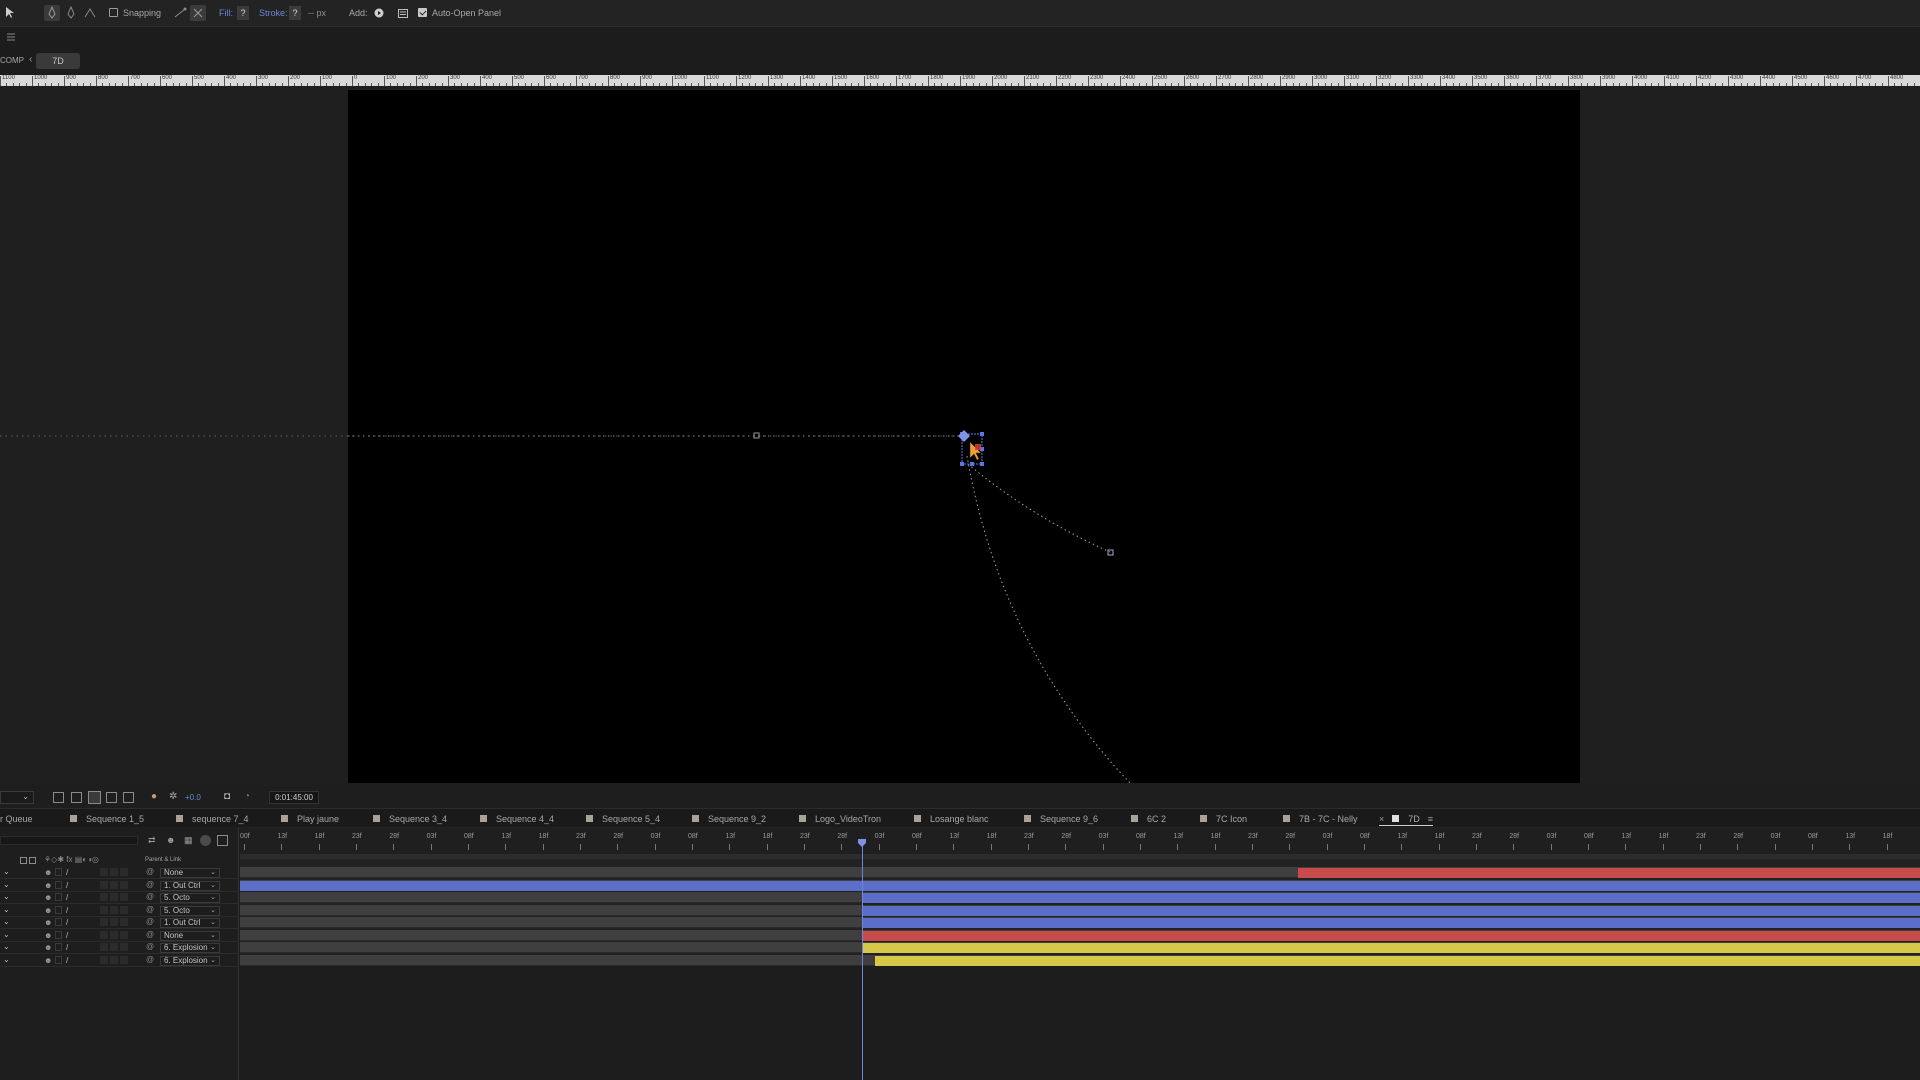 This screenshot has width=1920, height=1080. I want to click on fill-value: ?, so click(243, 13).